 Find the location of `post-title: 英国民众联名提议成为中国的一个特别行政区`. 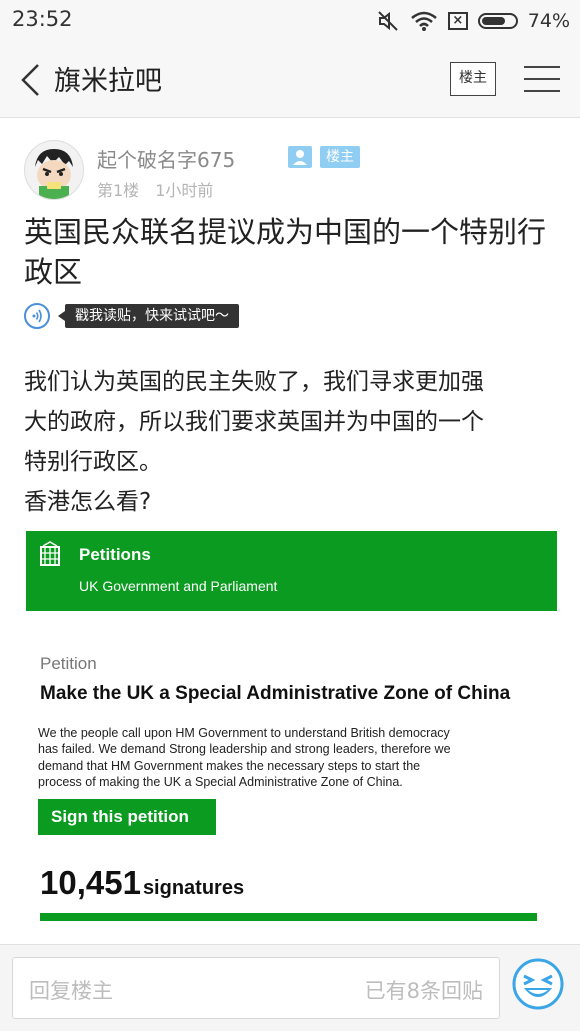

post-title: 英国民众联名提议成为中国的一个特别行政区 is located at coordinates (285, 252).